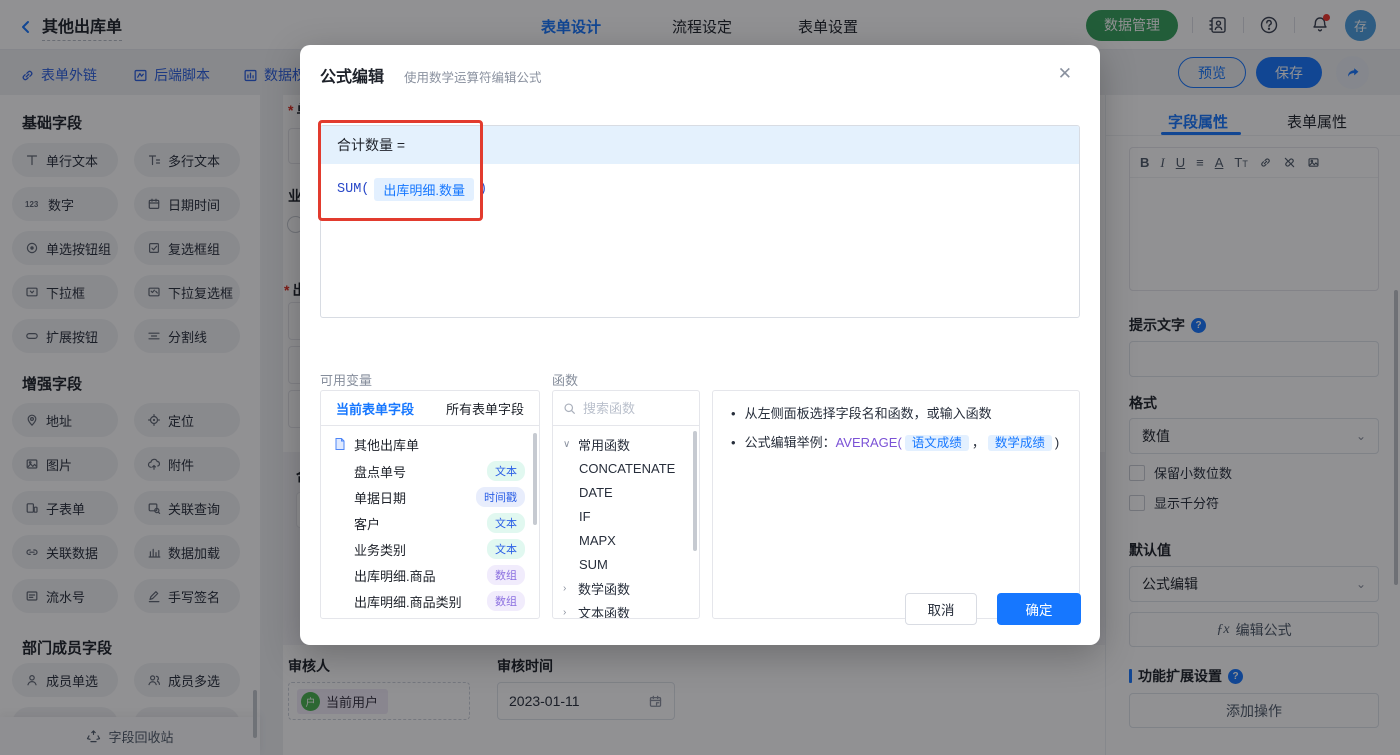 This screenshot has width=1400, height=755. Describe the element at coordinates (1019, 443) in the screenshot. I see `example-token: 数学成绩` at that location.